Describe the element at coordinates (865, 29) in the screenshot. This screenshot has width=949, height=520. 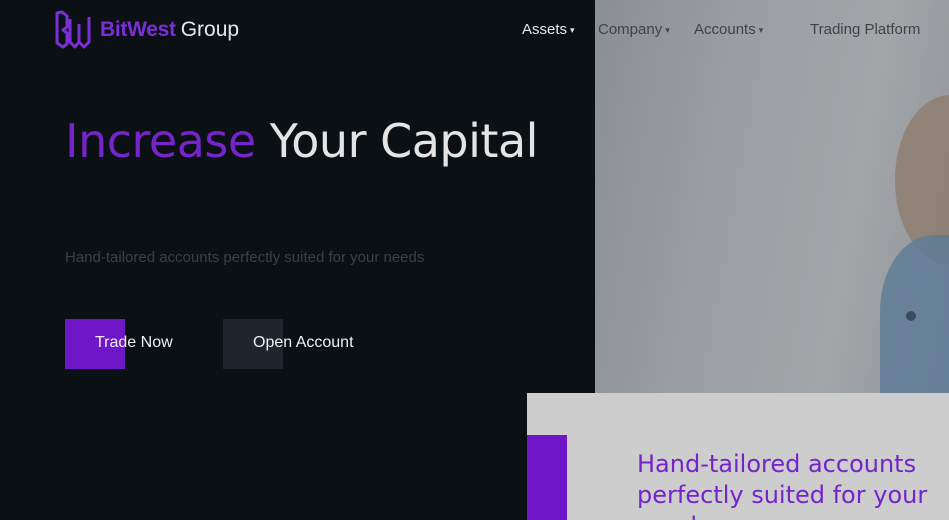
I see `nav-trading-platform: Trading Platform` at that location.